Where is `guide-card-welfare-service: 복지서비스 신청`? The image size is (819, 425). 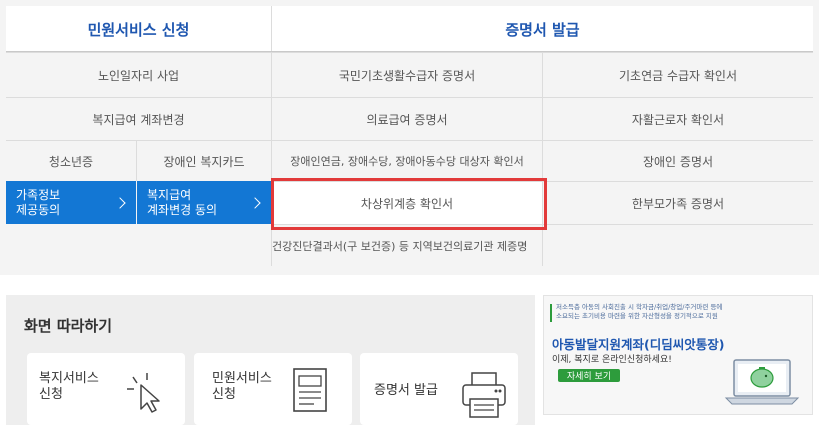
guide-card-welfare-service: 복지서비스 신청 is located at coordinates (106, 389).